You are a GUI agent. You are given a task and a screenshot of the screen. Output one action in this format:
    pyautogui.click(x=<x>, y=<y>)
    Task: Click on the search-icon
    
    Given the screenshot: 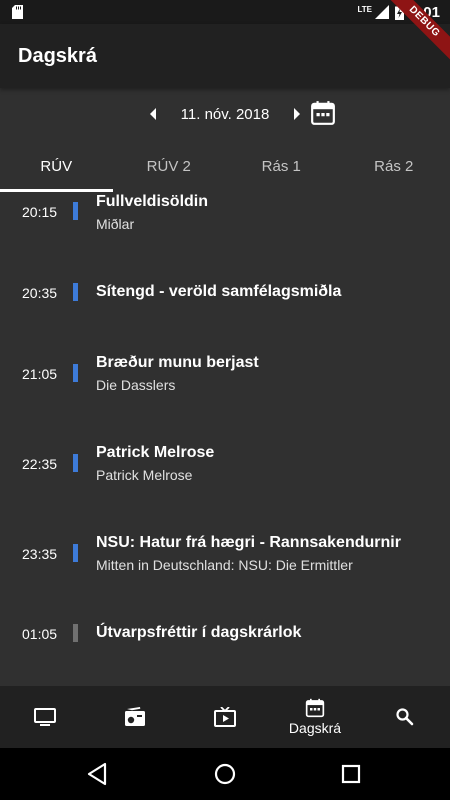 What is the action you would take?
    pyautogui.click(x=405, y=717)
    